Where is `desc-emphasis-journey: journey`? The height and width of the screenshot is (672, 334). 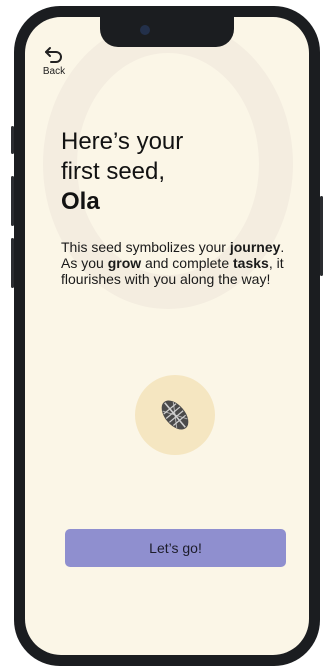 desc-emphasis-journey: journey is located at coordinates (255, 247).